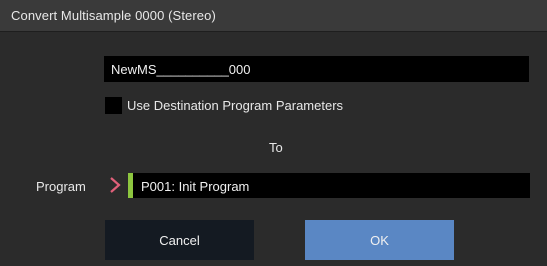 Image resolution: width=547 pixels, height=266 pixels. What do you see at coordinates (235, 105) in the screenshot?
I see `use-destination-params-label: Use Destination Program Parameters` at bounding box center [235, 105].